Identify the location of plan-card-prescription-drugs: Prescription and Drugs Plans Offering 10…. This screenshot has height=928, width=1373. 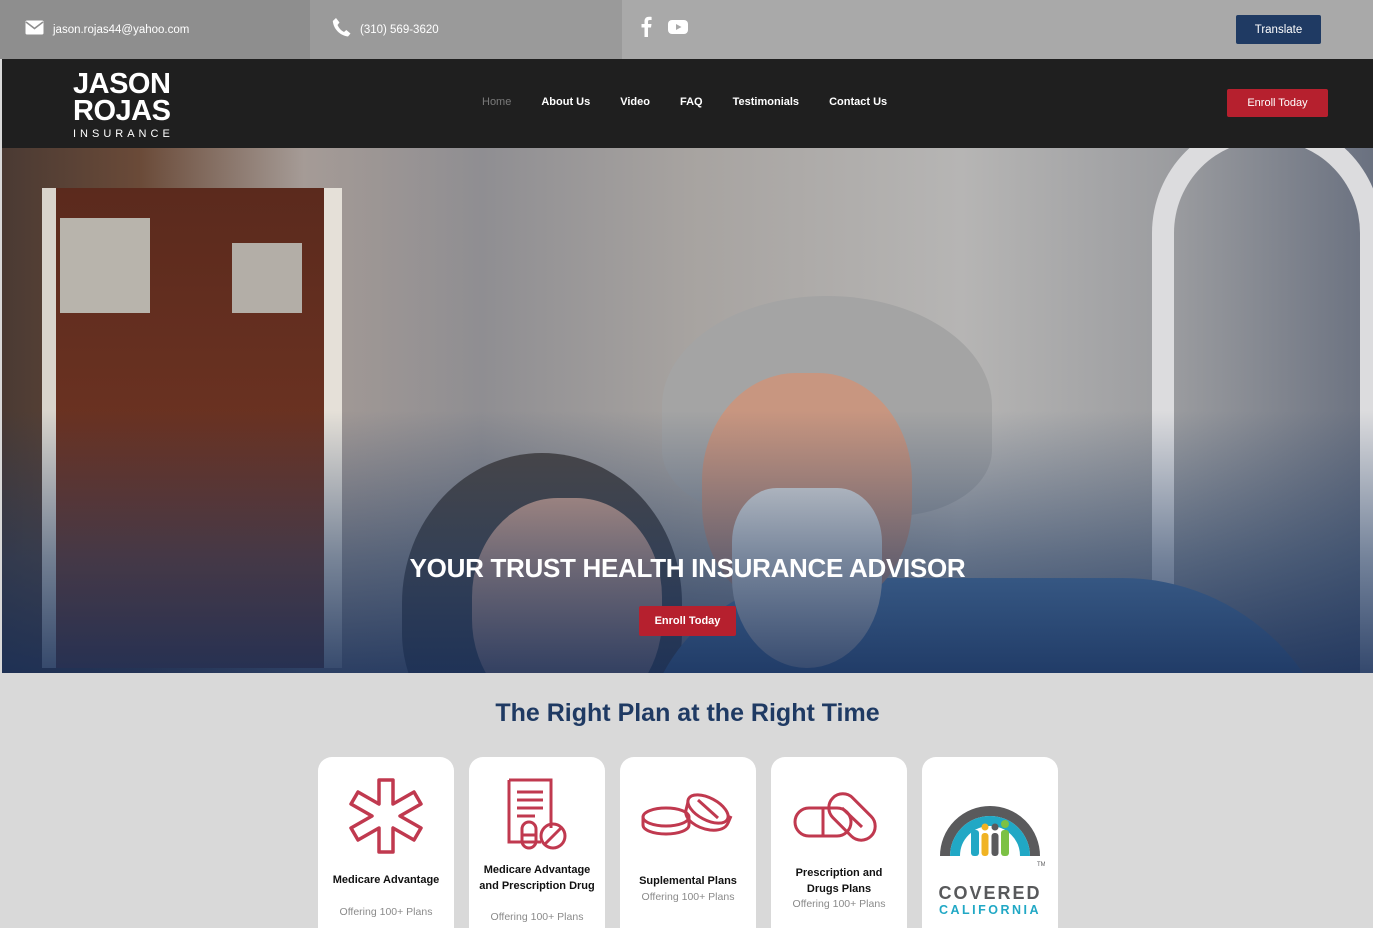
(839, 842).